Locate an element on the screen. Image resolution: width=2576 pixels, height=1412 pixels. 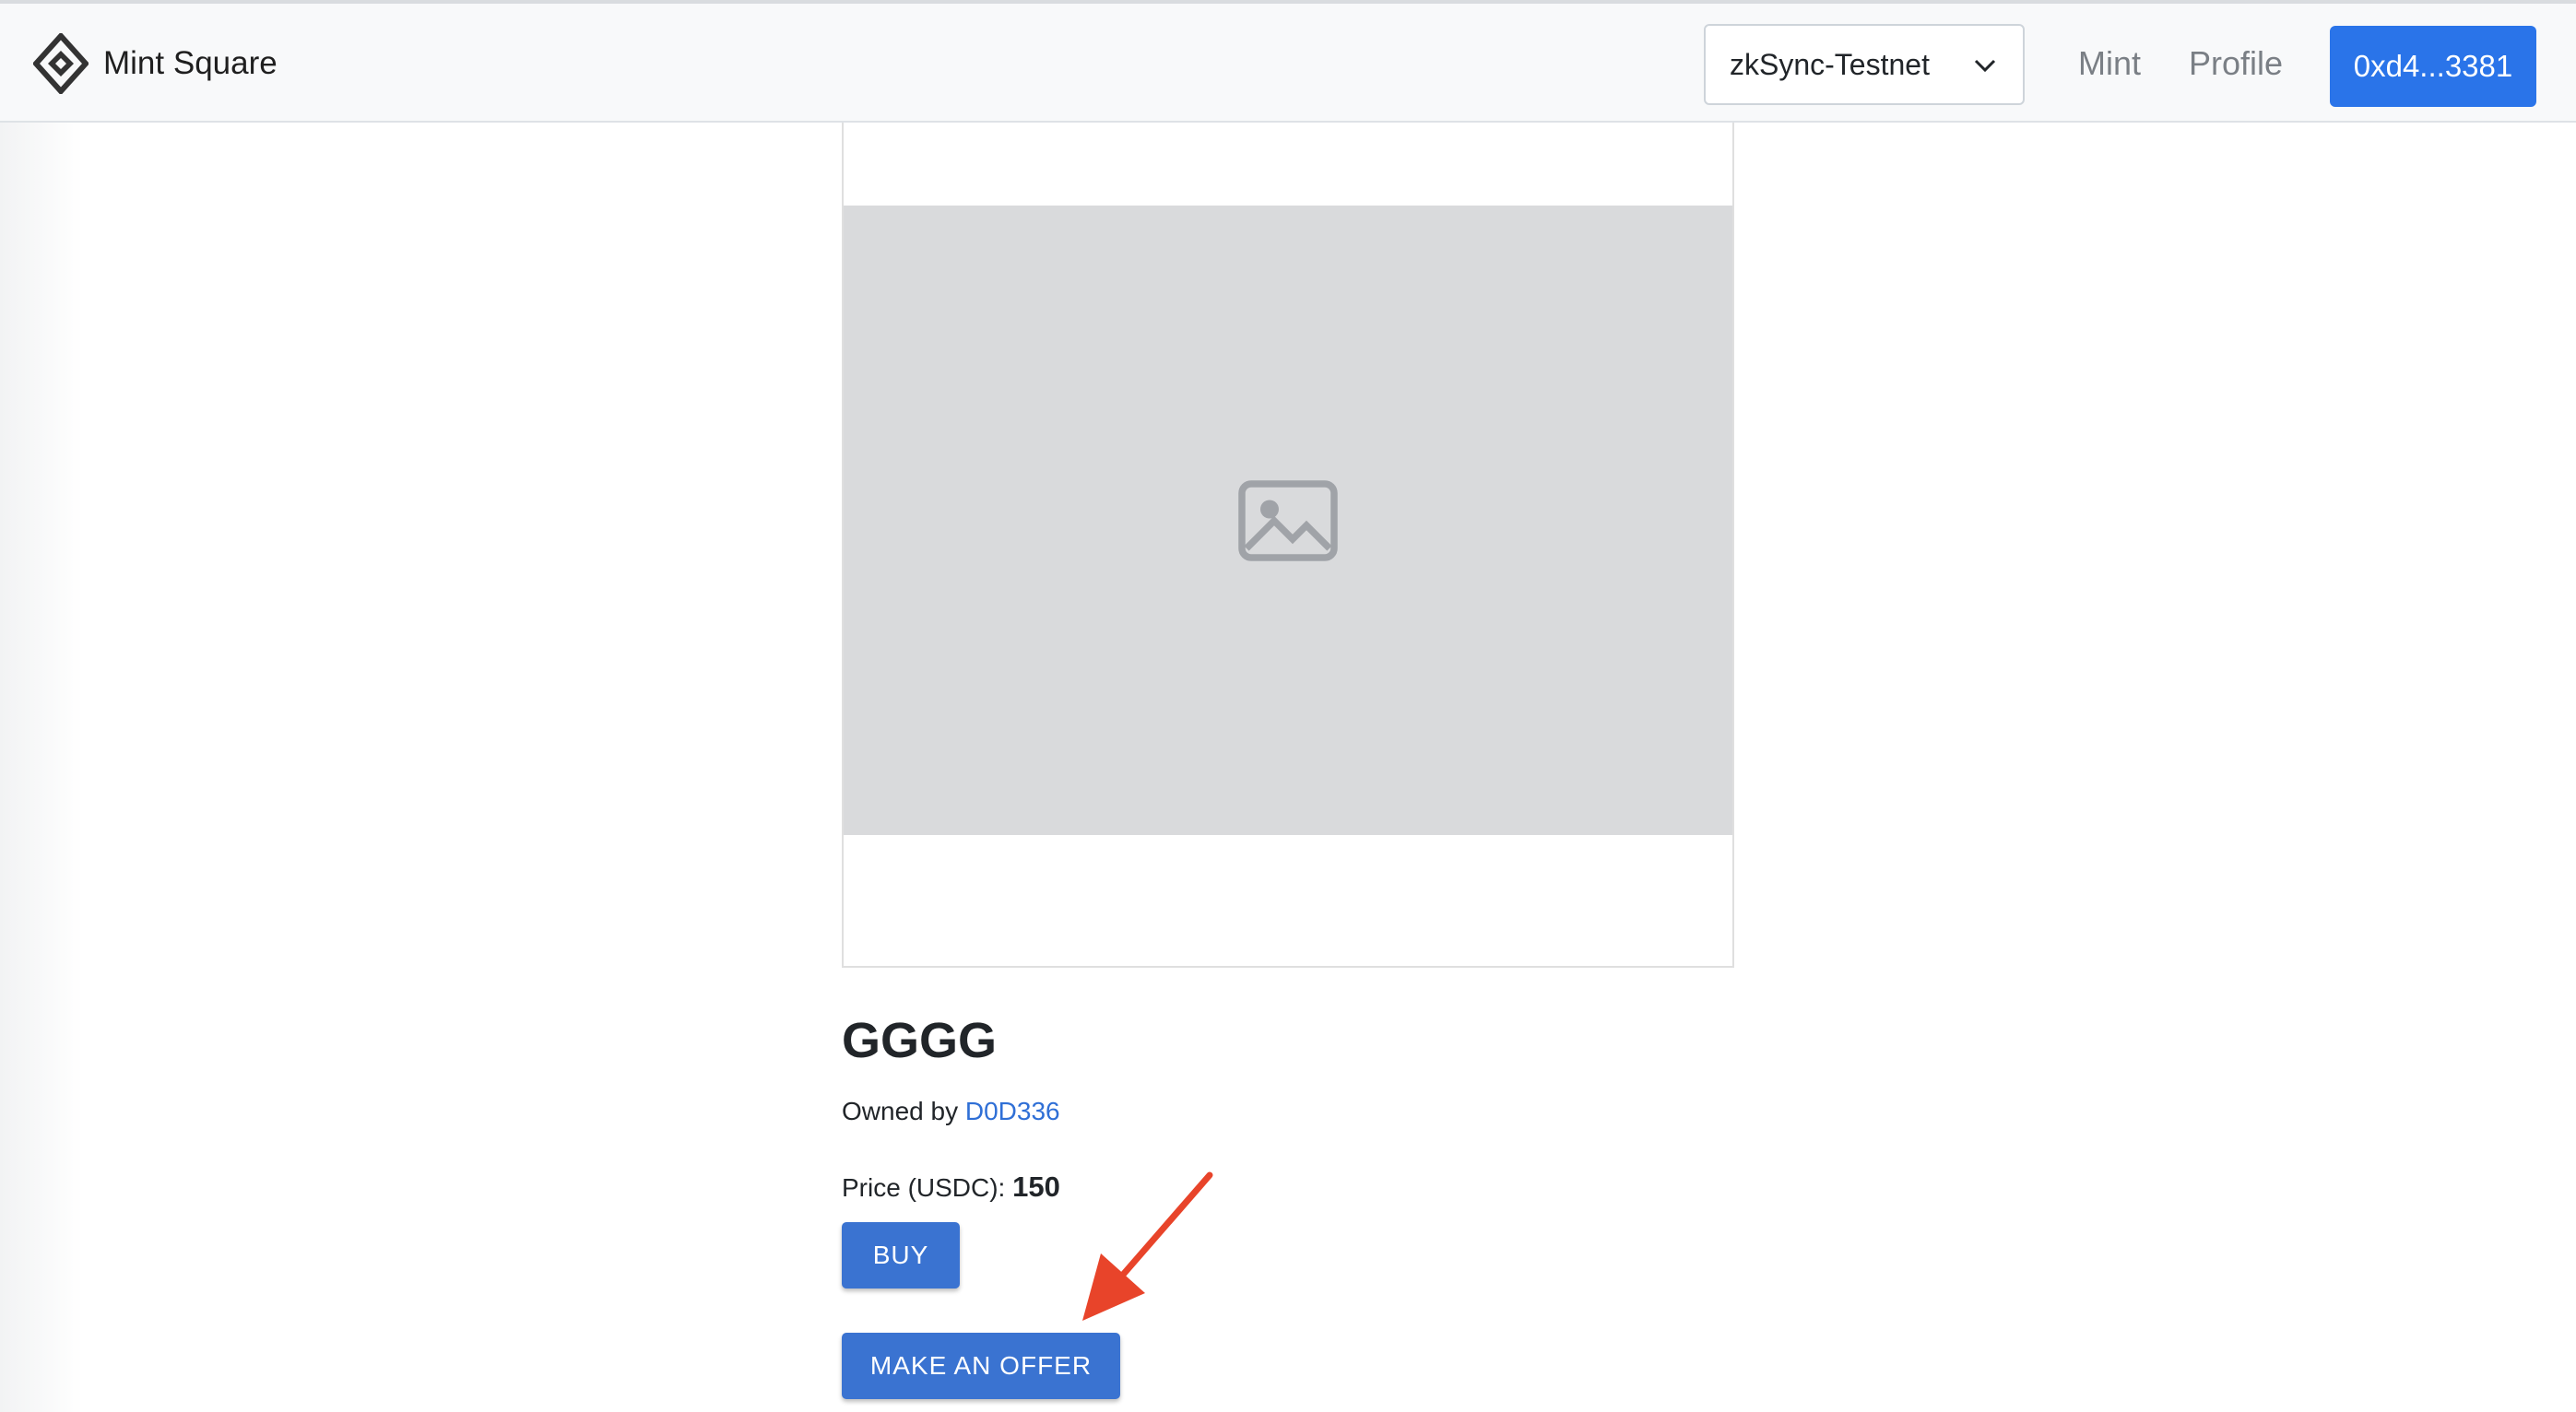
brand: Mint Square is located at coordinates (155, 63).